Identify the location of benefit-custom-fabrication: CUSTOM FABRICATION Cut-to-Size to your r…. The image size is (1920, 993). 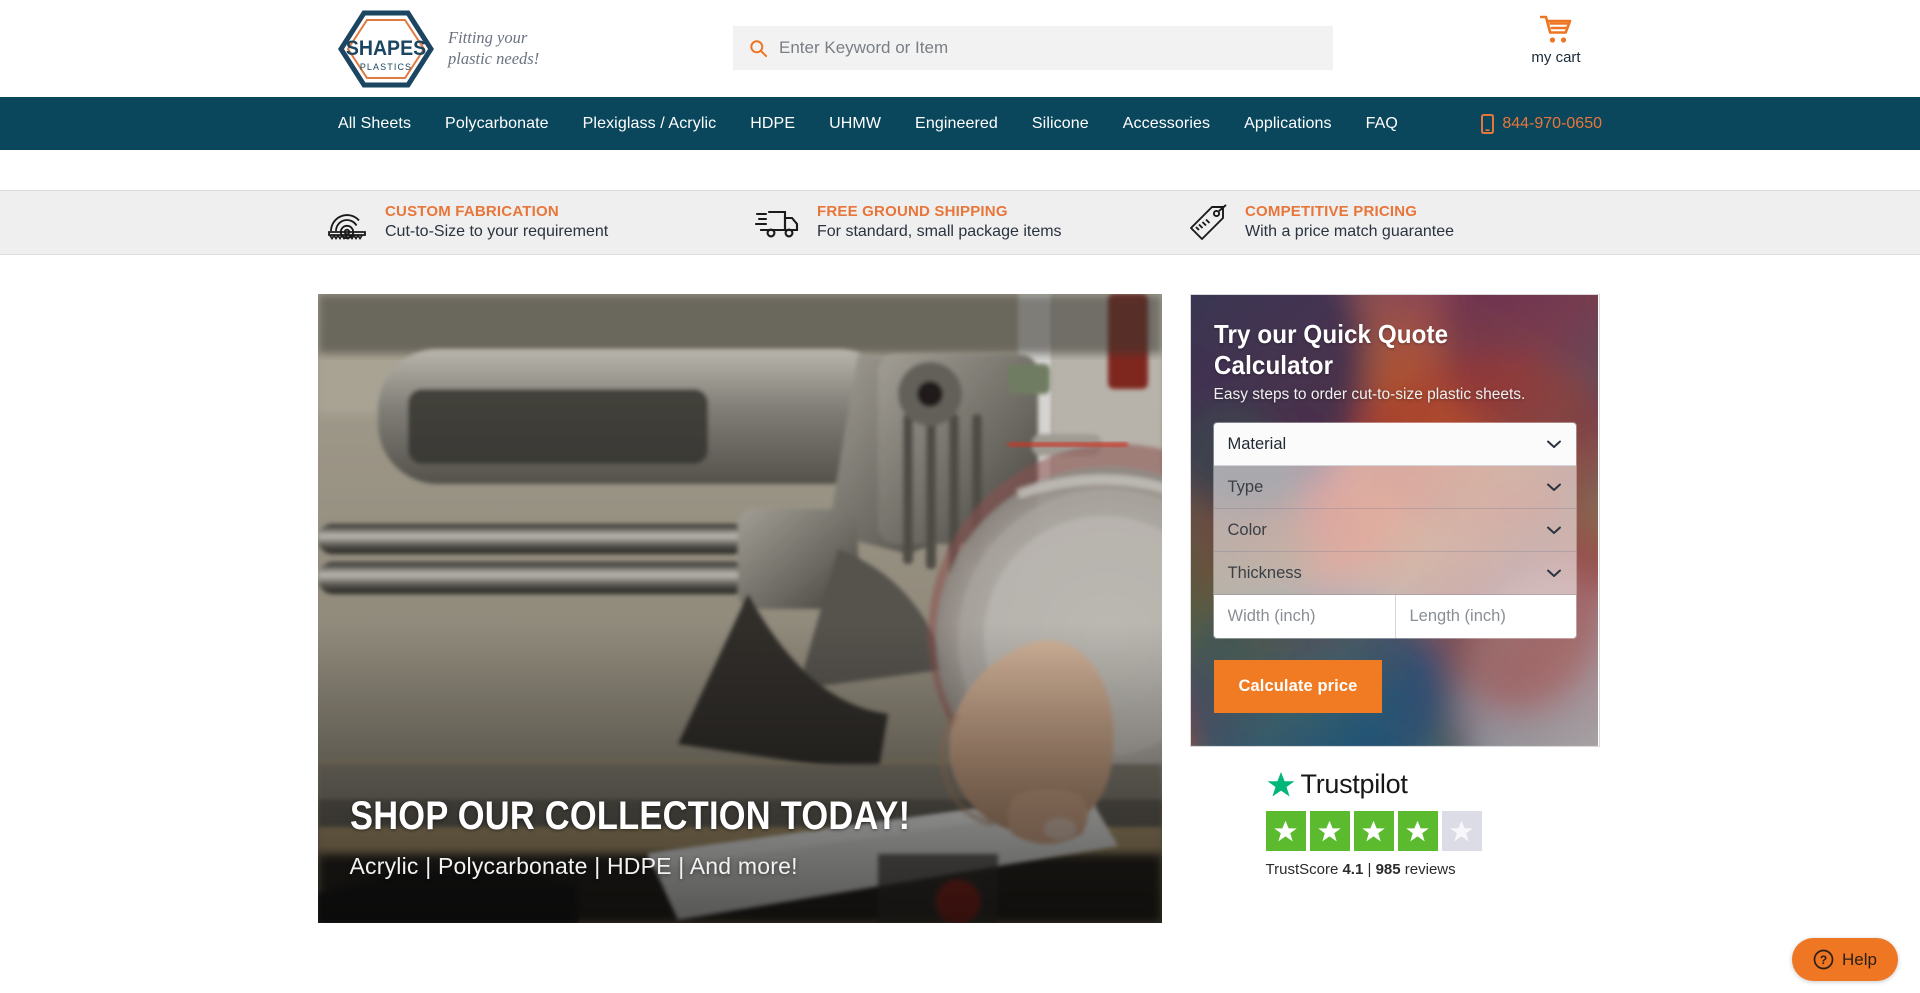
(530, 223).